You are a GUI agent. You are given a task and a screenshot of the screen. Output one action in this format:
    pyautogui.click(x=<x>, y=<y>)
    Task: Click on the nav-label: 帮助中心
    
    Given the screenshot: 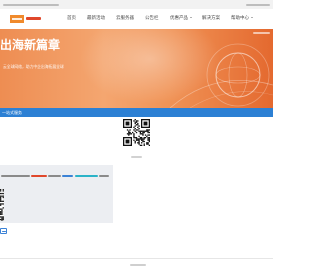 What is the action you would take?
    pyautogui.click(x=240, y=18)
    